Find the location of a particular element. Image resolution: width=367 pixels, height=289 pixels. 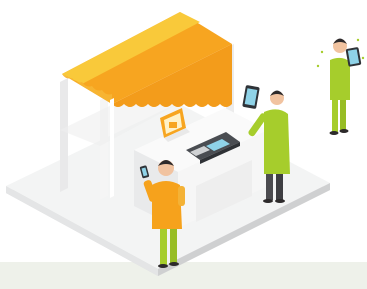

tablet-icon is located at coordinates (251, 97).